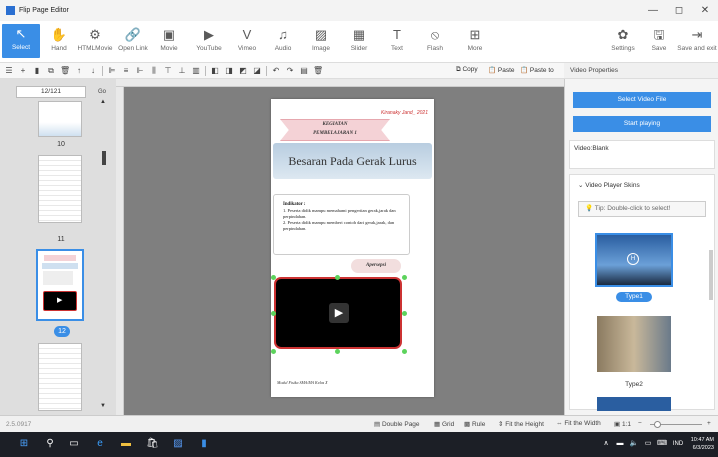 The width and height of the screenshot is (718, 457). What do you see at coordinates (21, 41) in the screenshot?
I see `select-tool-button: ↖ Select` at bounding box center [21, 41].